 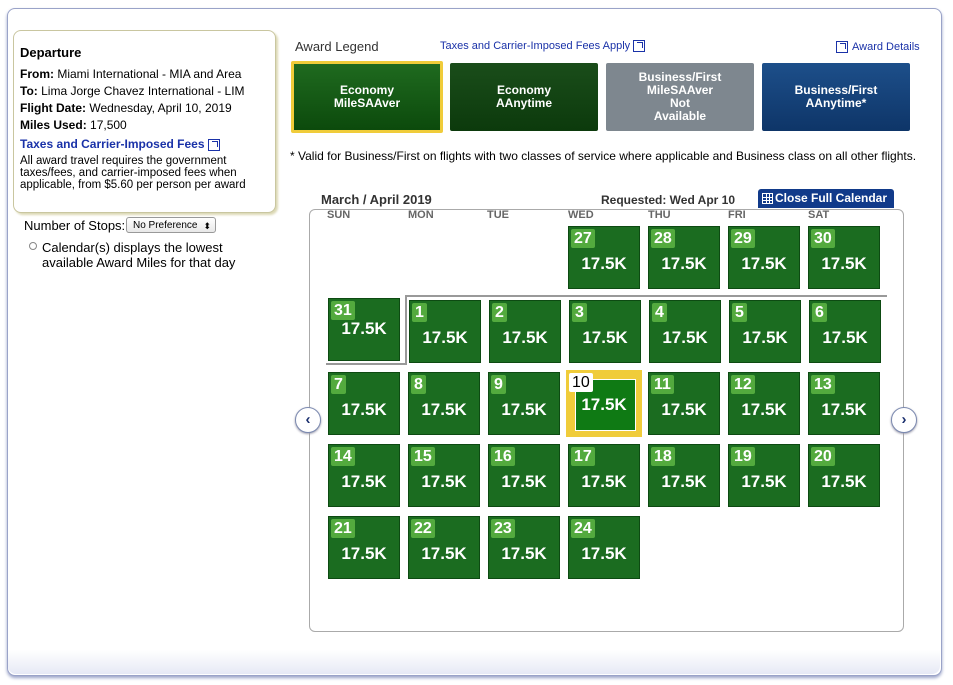 I want to click on day-number: 13, so click(x=823, y=384).